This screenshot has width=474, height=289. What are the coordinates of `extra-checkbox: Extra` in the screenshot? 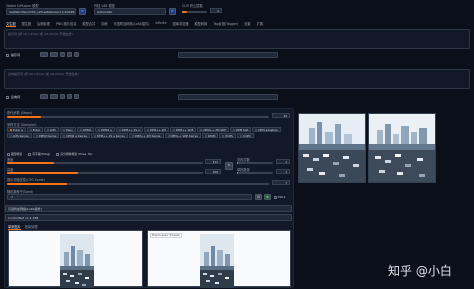 It's located at (279, 197).